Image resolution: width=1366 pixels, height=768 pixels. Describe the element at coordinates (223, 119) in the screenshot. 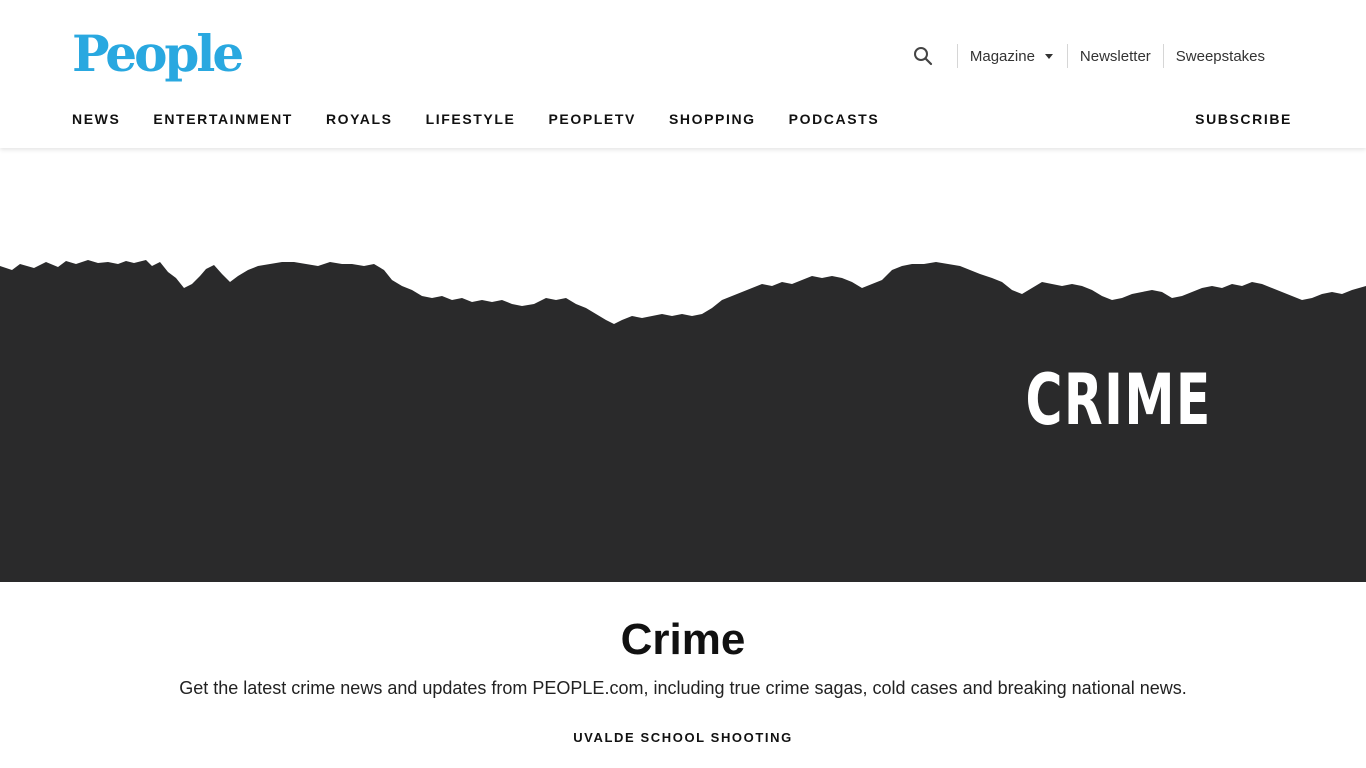

I see `nav-item-entertainment: ENTERTAINMENT` at that location.